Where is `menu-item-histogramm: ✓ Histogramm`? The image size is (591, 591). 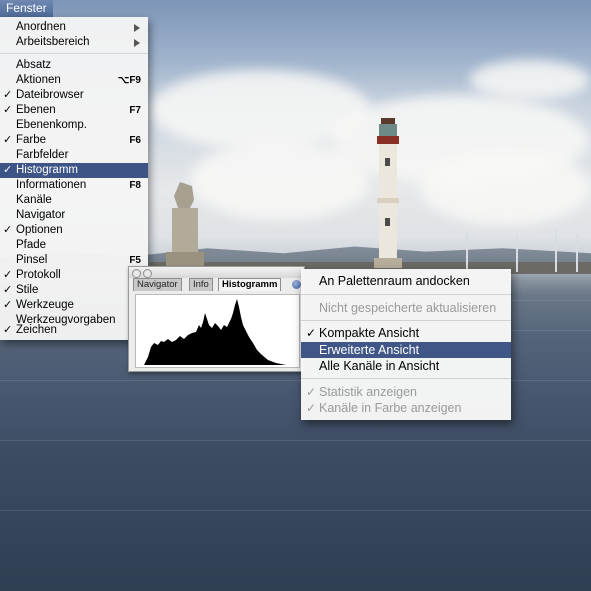 menu-item-histogramm: ✓ Histogramm is located at coordinates (74, 170).